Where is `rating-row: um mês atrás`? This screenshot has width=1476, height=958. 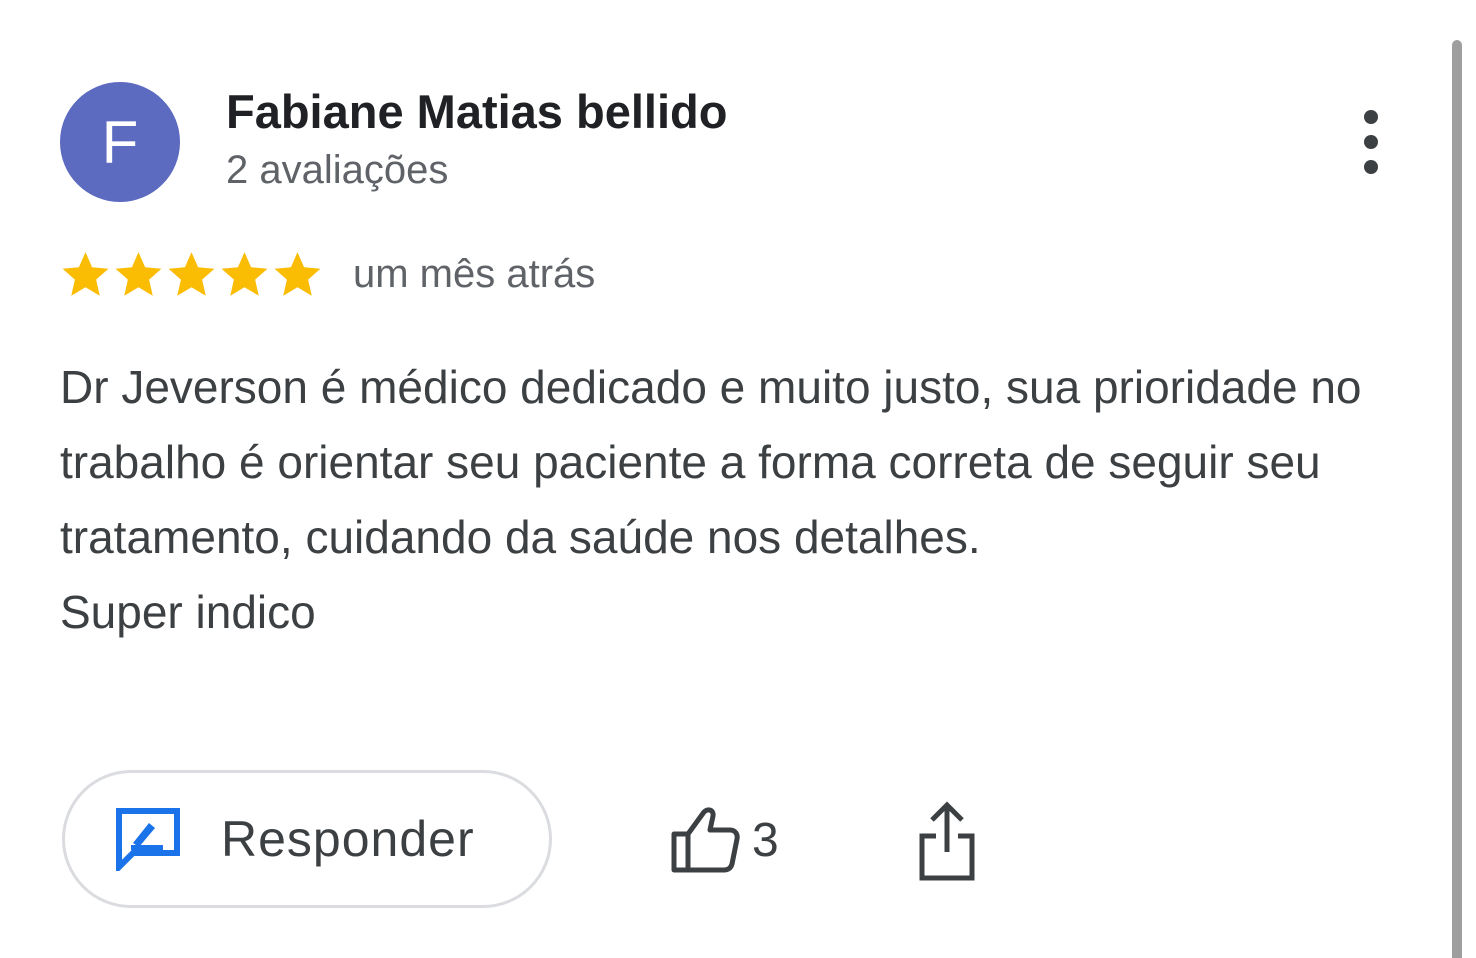 rating-row: um mês atrás is located at coordinates (327, 274).